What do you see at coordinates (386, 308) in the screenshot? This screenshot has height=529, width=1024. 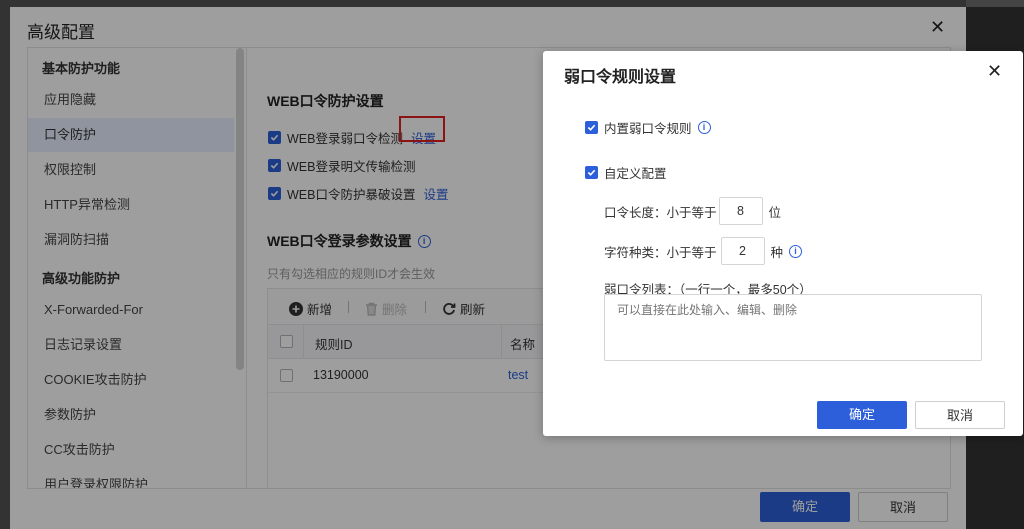 I see `delete-button: 删除` at bounding box center [386, 308].